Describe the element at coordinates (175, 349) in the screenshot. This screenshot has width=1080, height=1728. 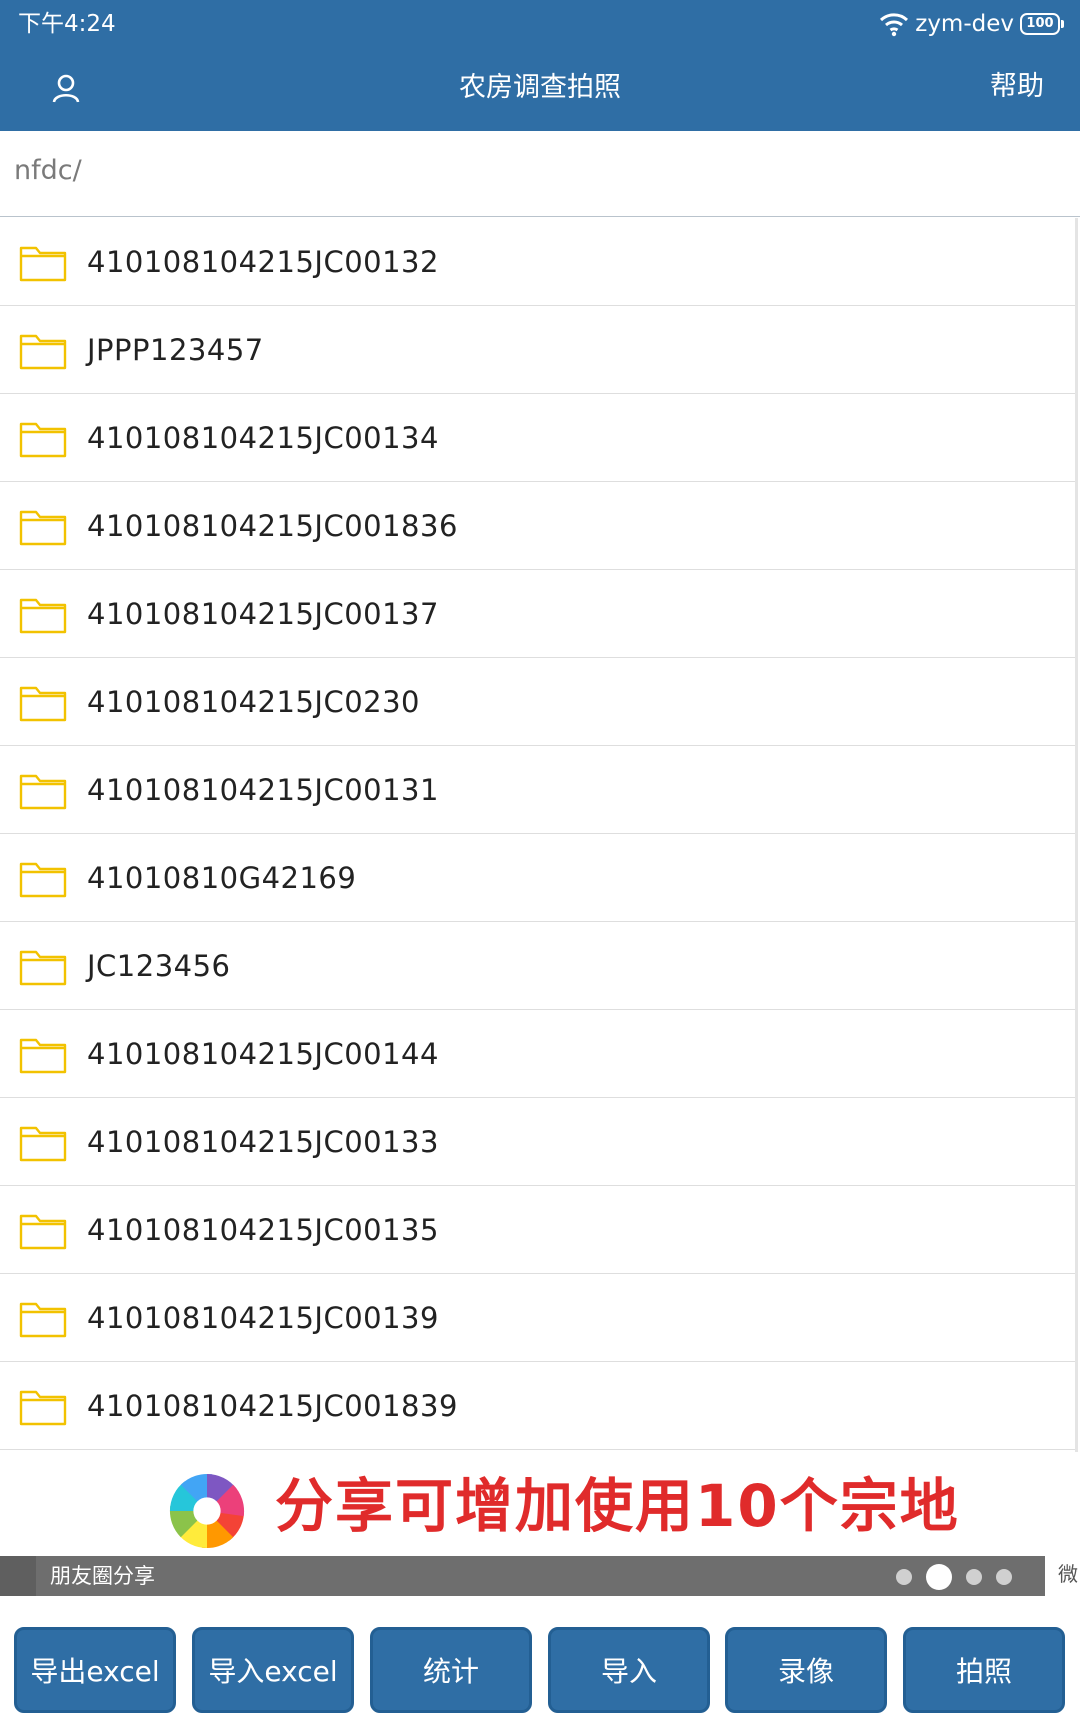
I see `file-name: JPPP123457` at that location.